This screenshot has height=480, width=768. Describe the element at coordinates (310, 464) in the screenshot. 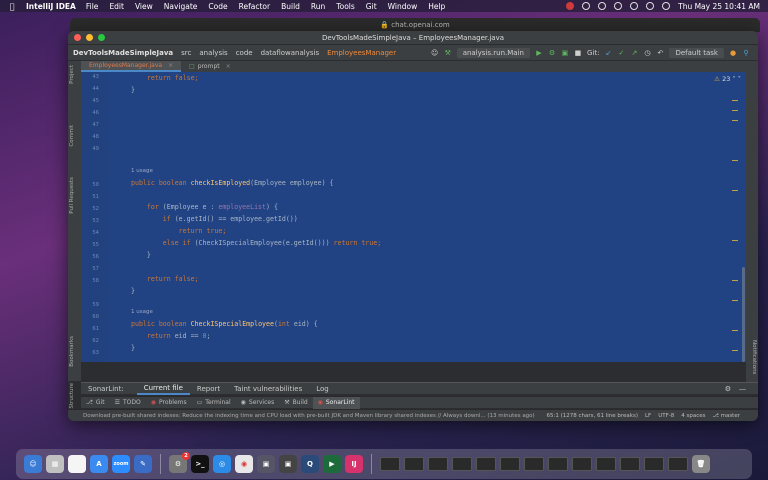

I see `quicktime-icon: Q` at that location.